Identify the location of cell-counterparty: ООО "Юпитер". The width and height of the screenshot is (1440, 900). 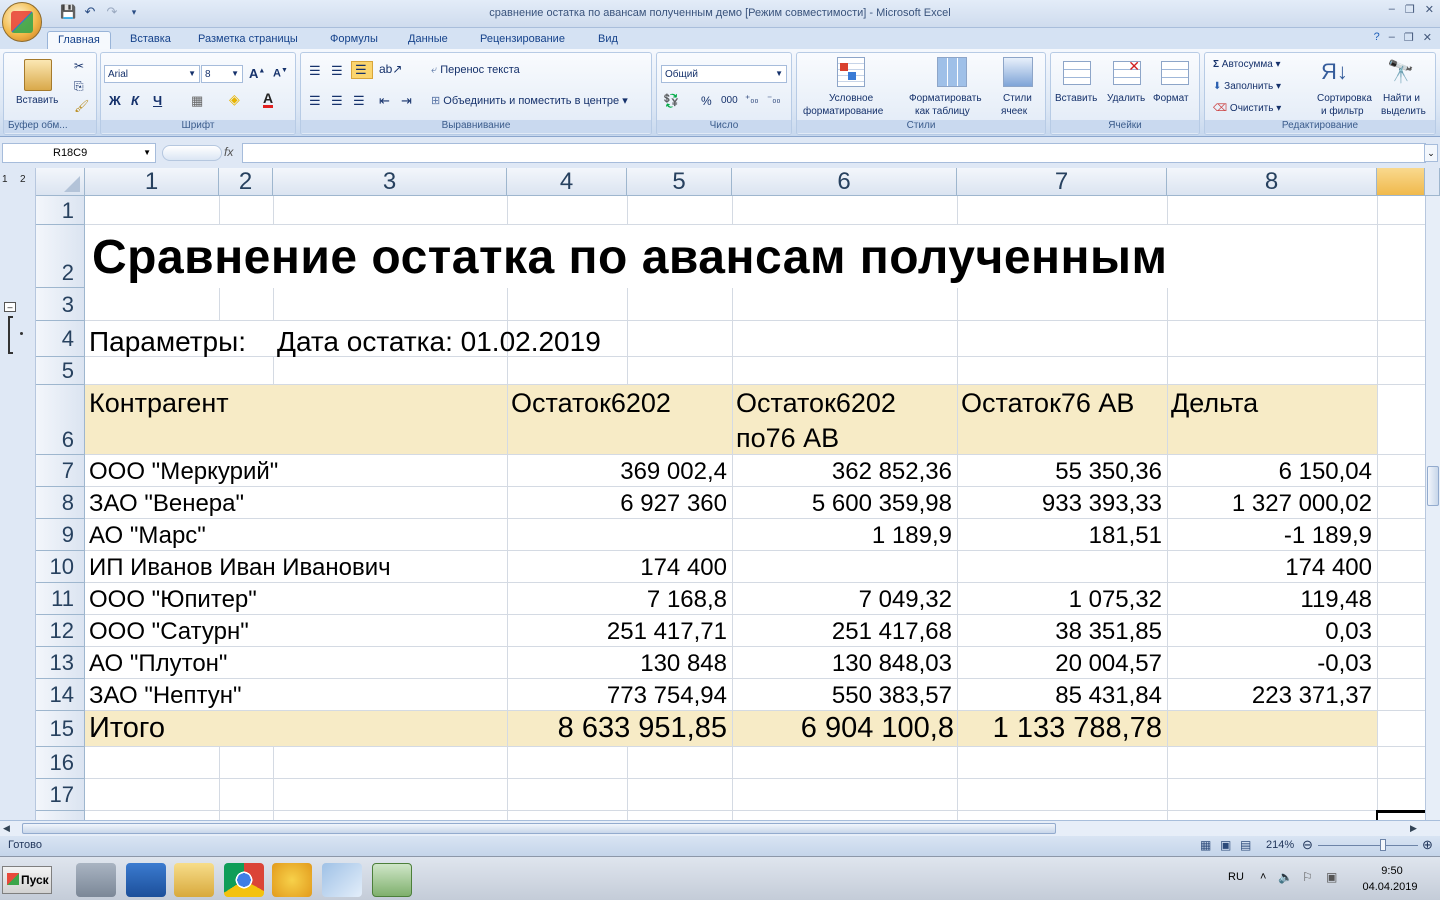
(173, 600).